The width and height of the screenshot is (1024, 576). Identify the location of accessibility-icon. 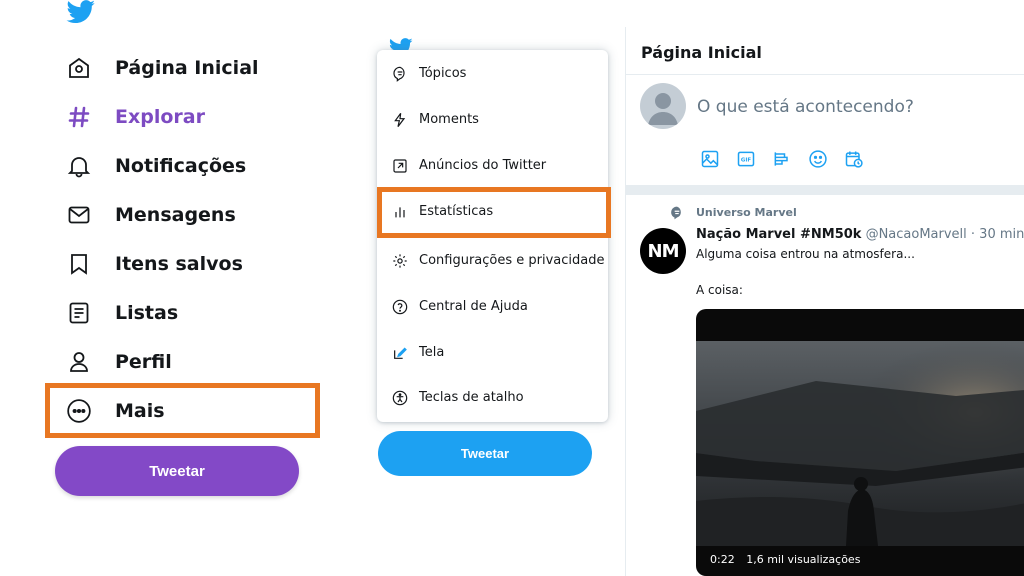
(400, 398).